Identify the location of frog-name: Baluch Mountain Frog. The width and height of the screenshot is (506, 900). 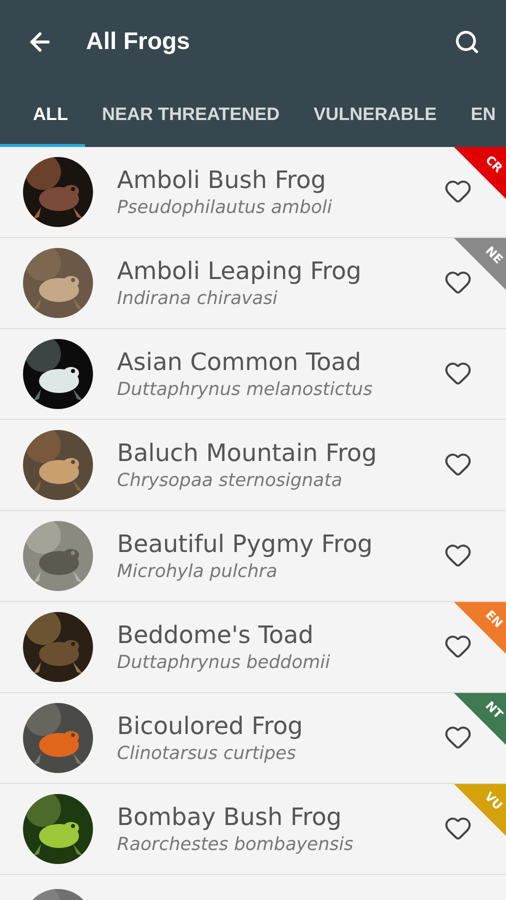
(247, 453).